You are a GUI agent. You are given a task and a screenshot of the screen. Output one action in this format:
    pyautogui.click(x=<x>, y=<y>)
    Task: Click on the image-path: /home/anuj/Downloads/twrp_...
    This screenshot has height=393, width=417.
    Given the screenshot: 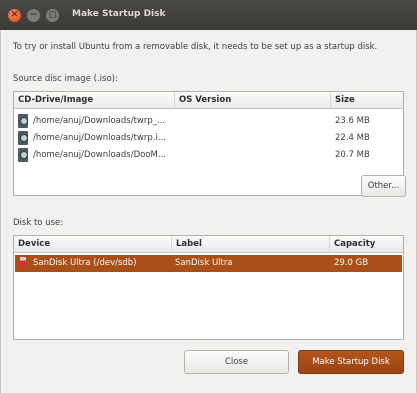 What is the action you would take?
    pyautogui.click(x=99, y=121)
    